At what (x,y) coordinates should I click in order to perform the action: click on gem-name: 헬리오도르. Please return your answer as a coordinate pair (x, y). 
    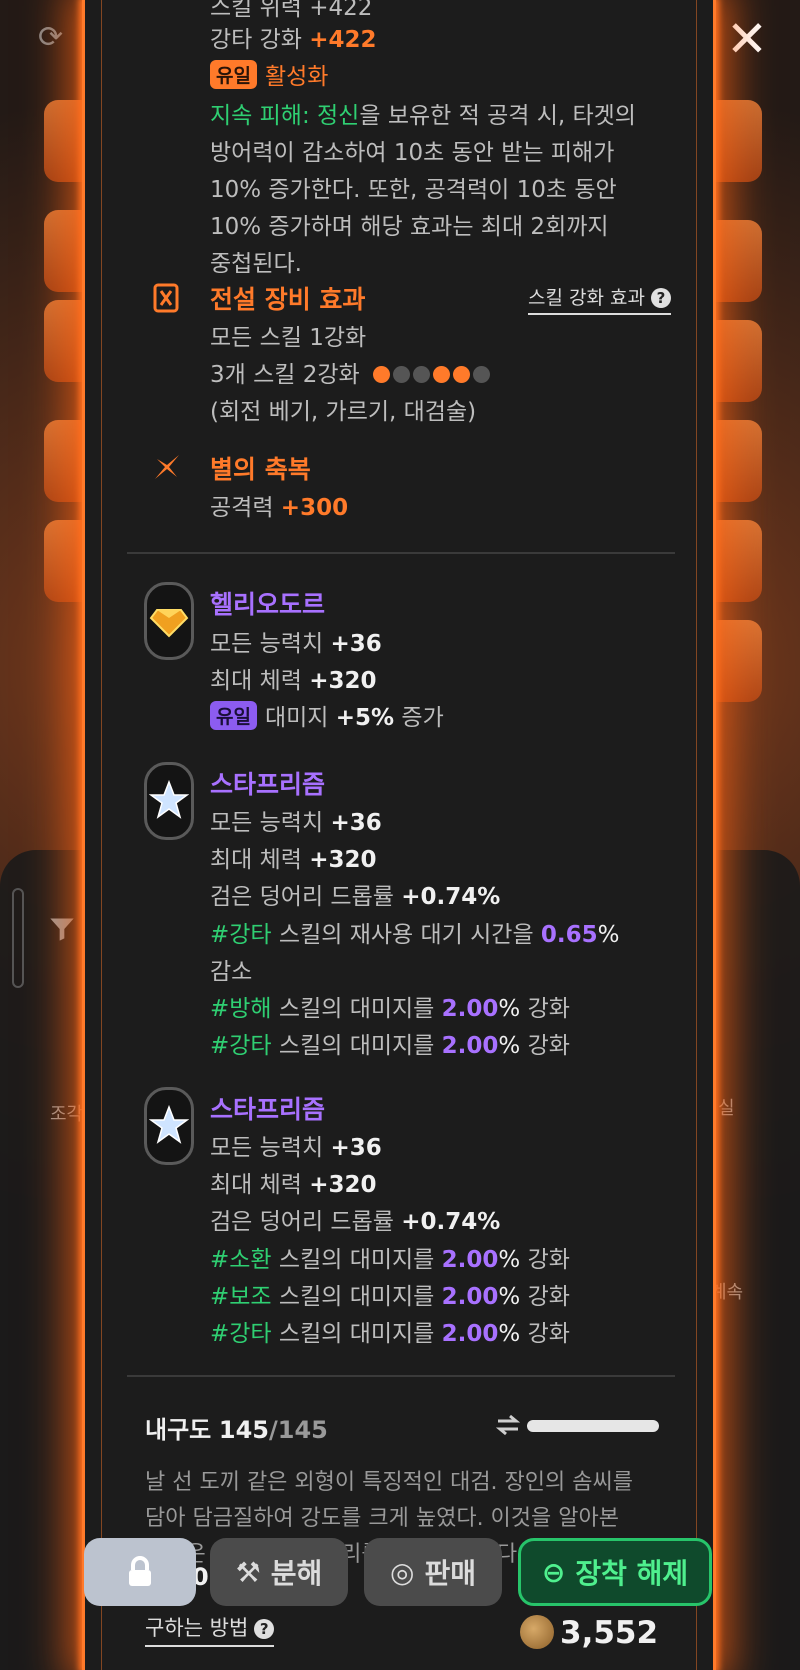
    Looking at the image, I should click on (268, 604).